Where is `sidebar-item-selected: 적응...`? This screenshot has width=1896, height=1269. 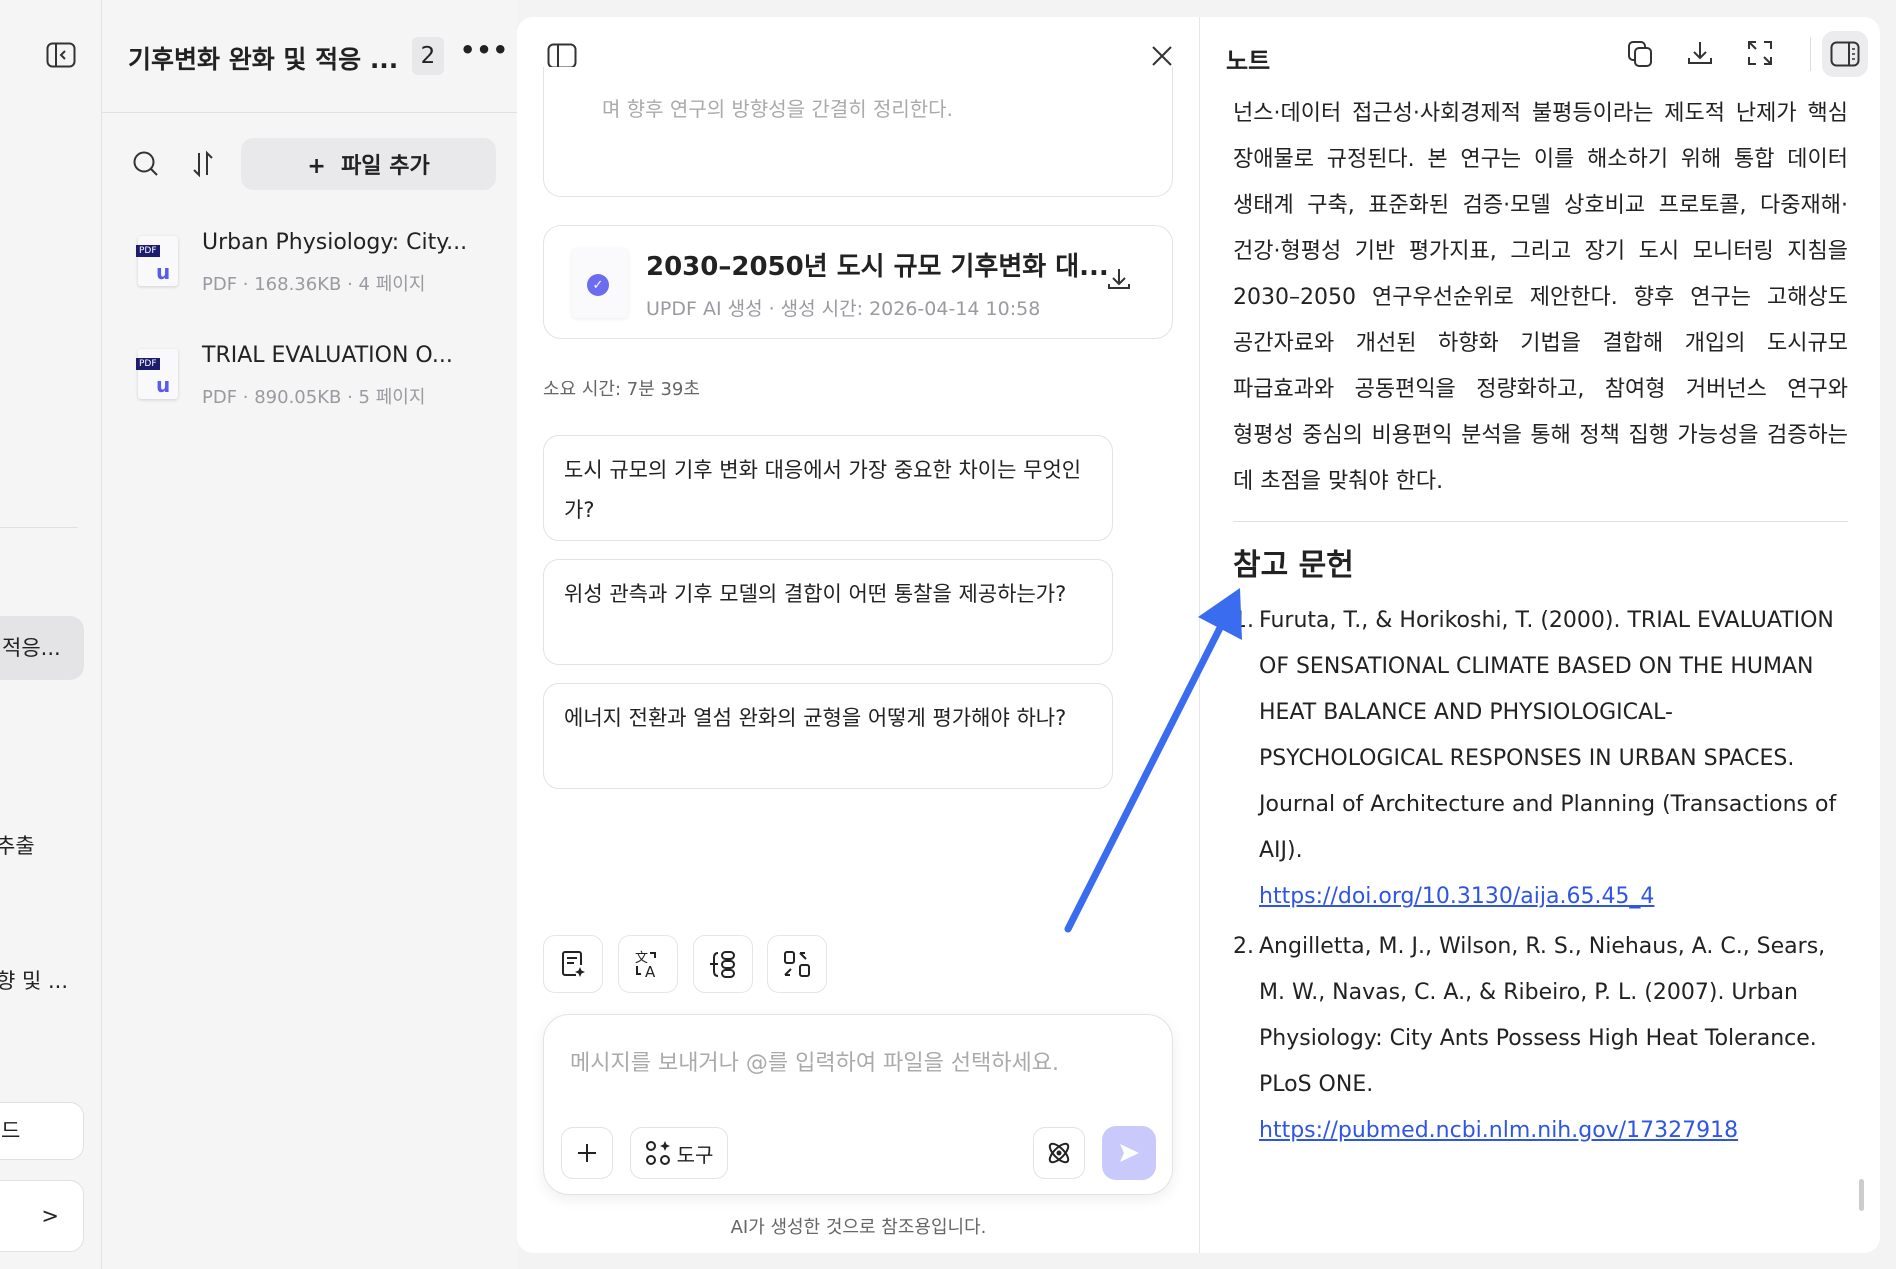
sidebar-item-selected: 적응... is located at coordinates (42, 648).